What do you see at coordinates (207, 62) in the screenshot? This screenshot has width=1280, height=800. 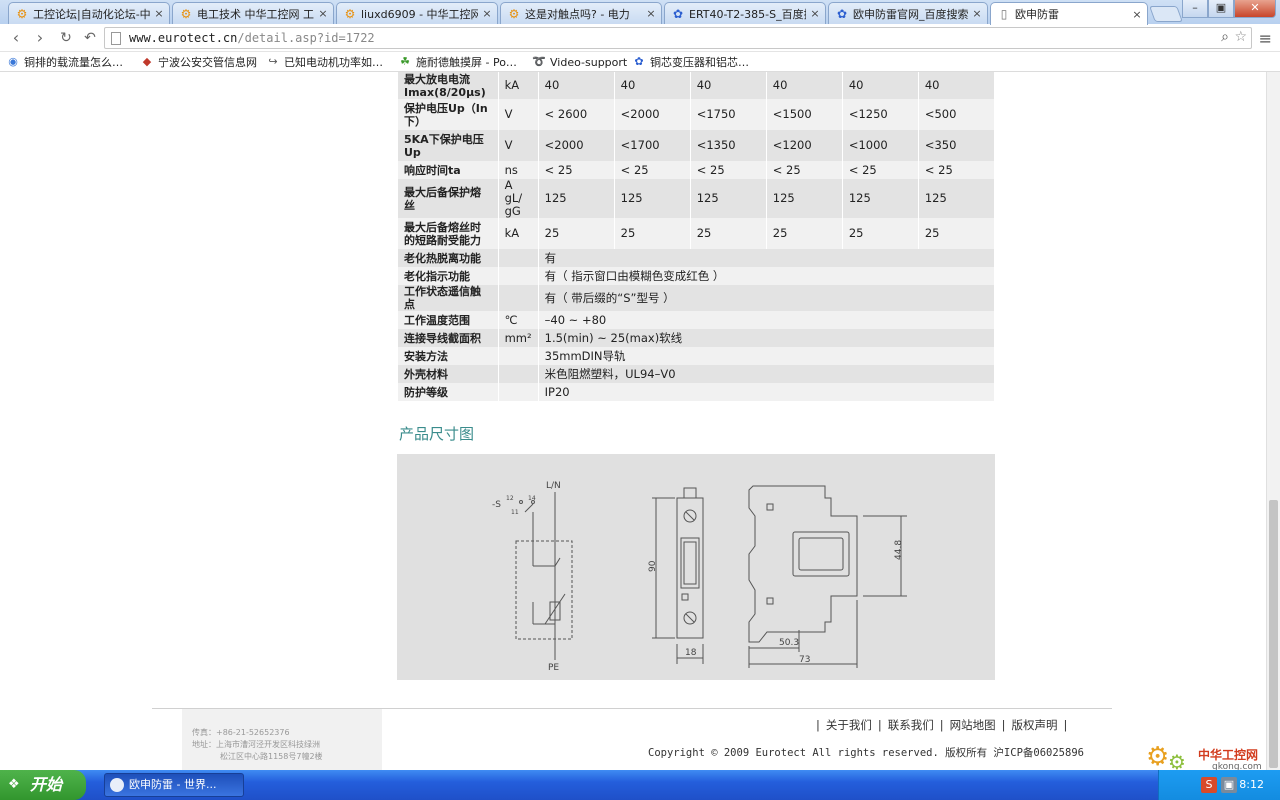 I see `bookmark-label: 宁波公安交管信息网` at bounding box center [207, 62].